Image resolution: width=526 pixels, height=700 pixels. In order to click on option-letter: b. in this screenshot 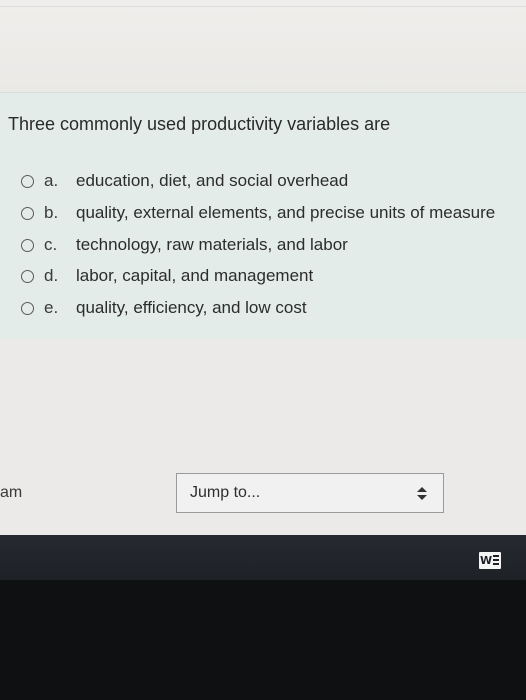, I will do `click(51, 212)`.